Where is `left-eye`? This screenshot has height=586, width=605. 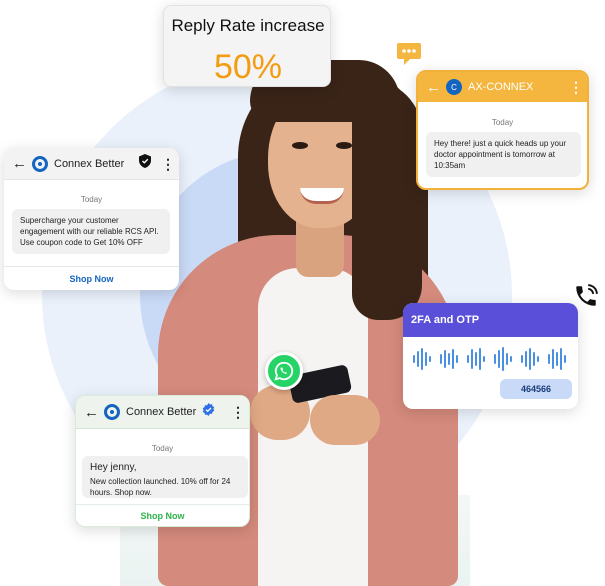
left-eye is located at coordinates (300, 145).